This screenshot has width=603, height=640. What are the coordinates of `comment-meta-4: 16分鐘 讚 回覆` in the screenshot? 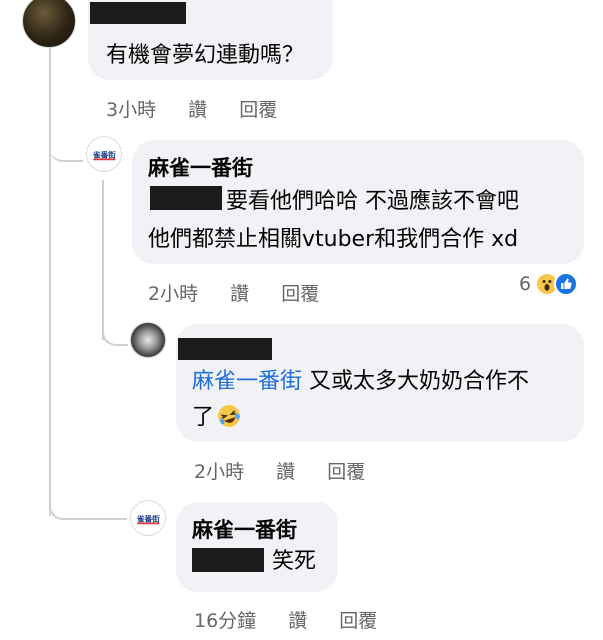 It's located at (298, 619).